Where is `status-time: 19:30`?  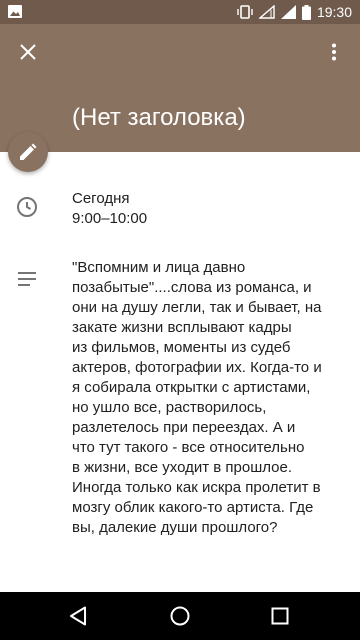 status-time: 19:30 is located at coordinates (334, 12).